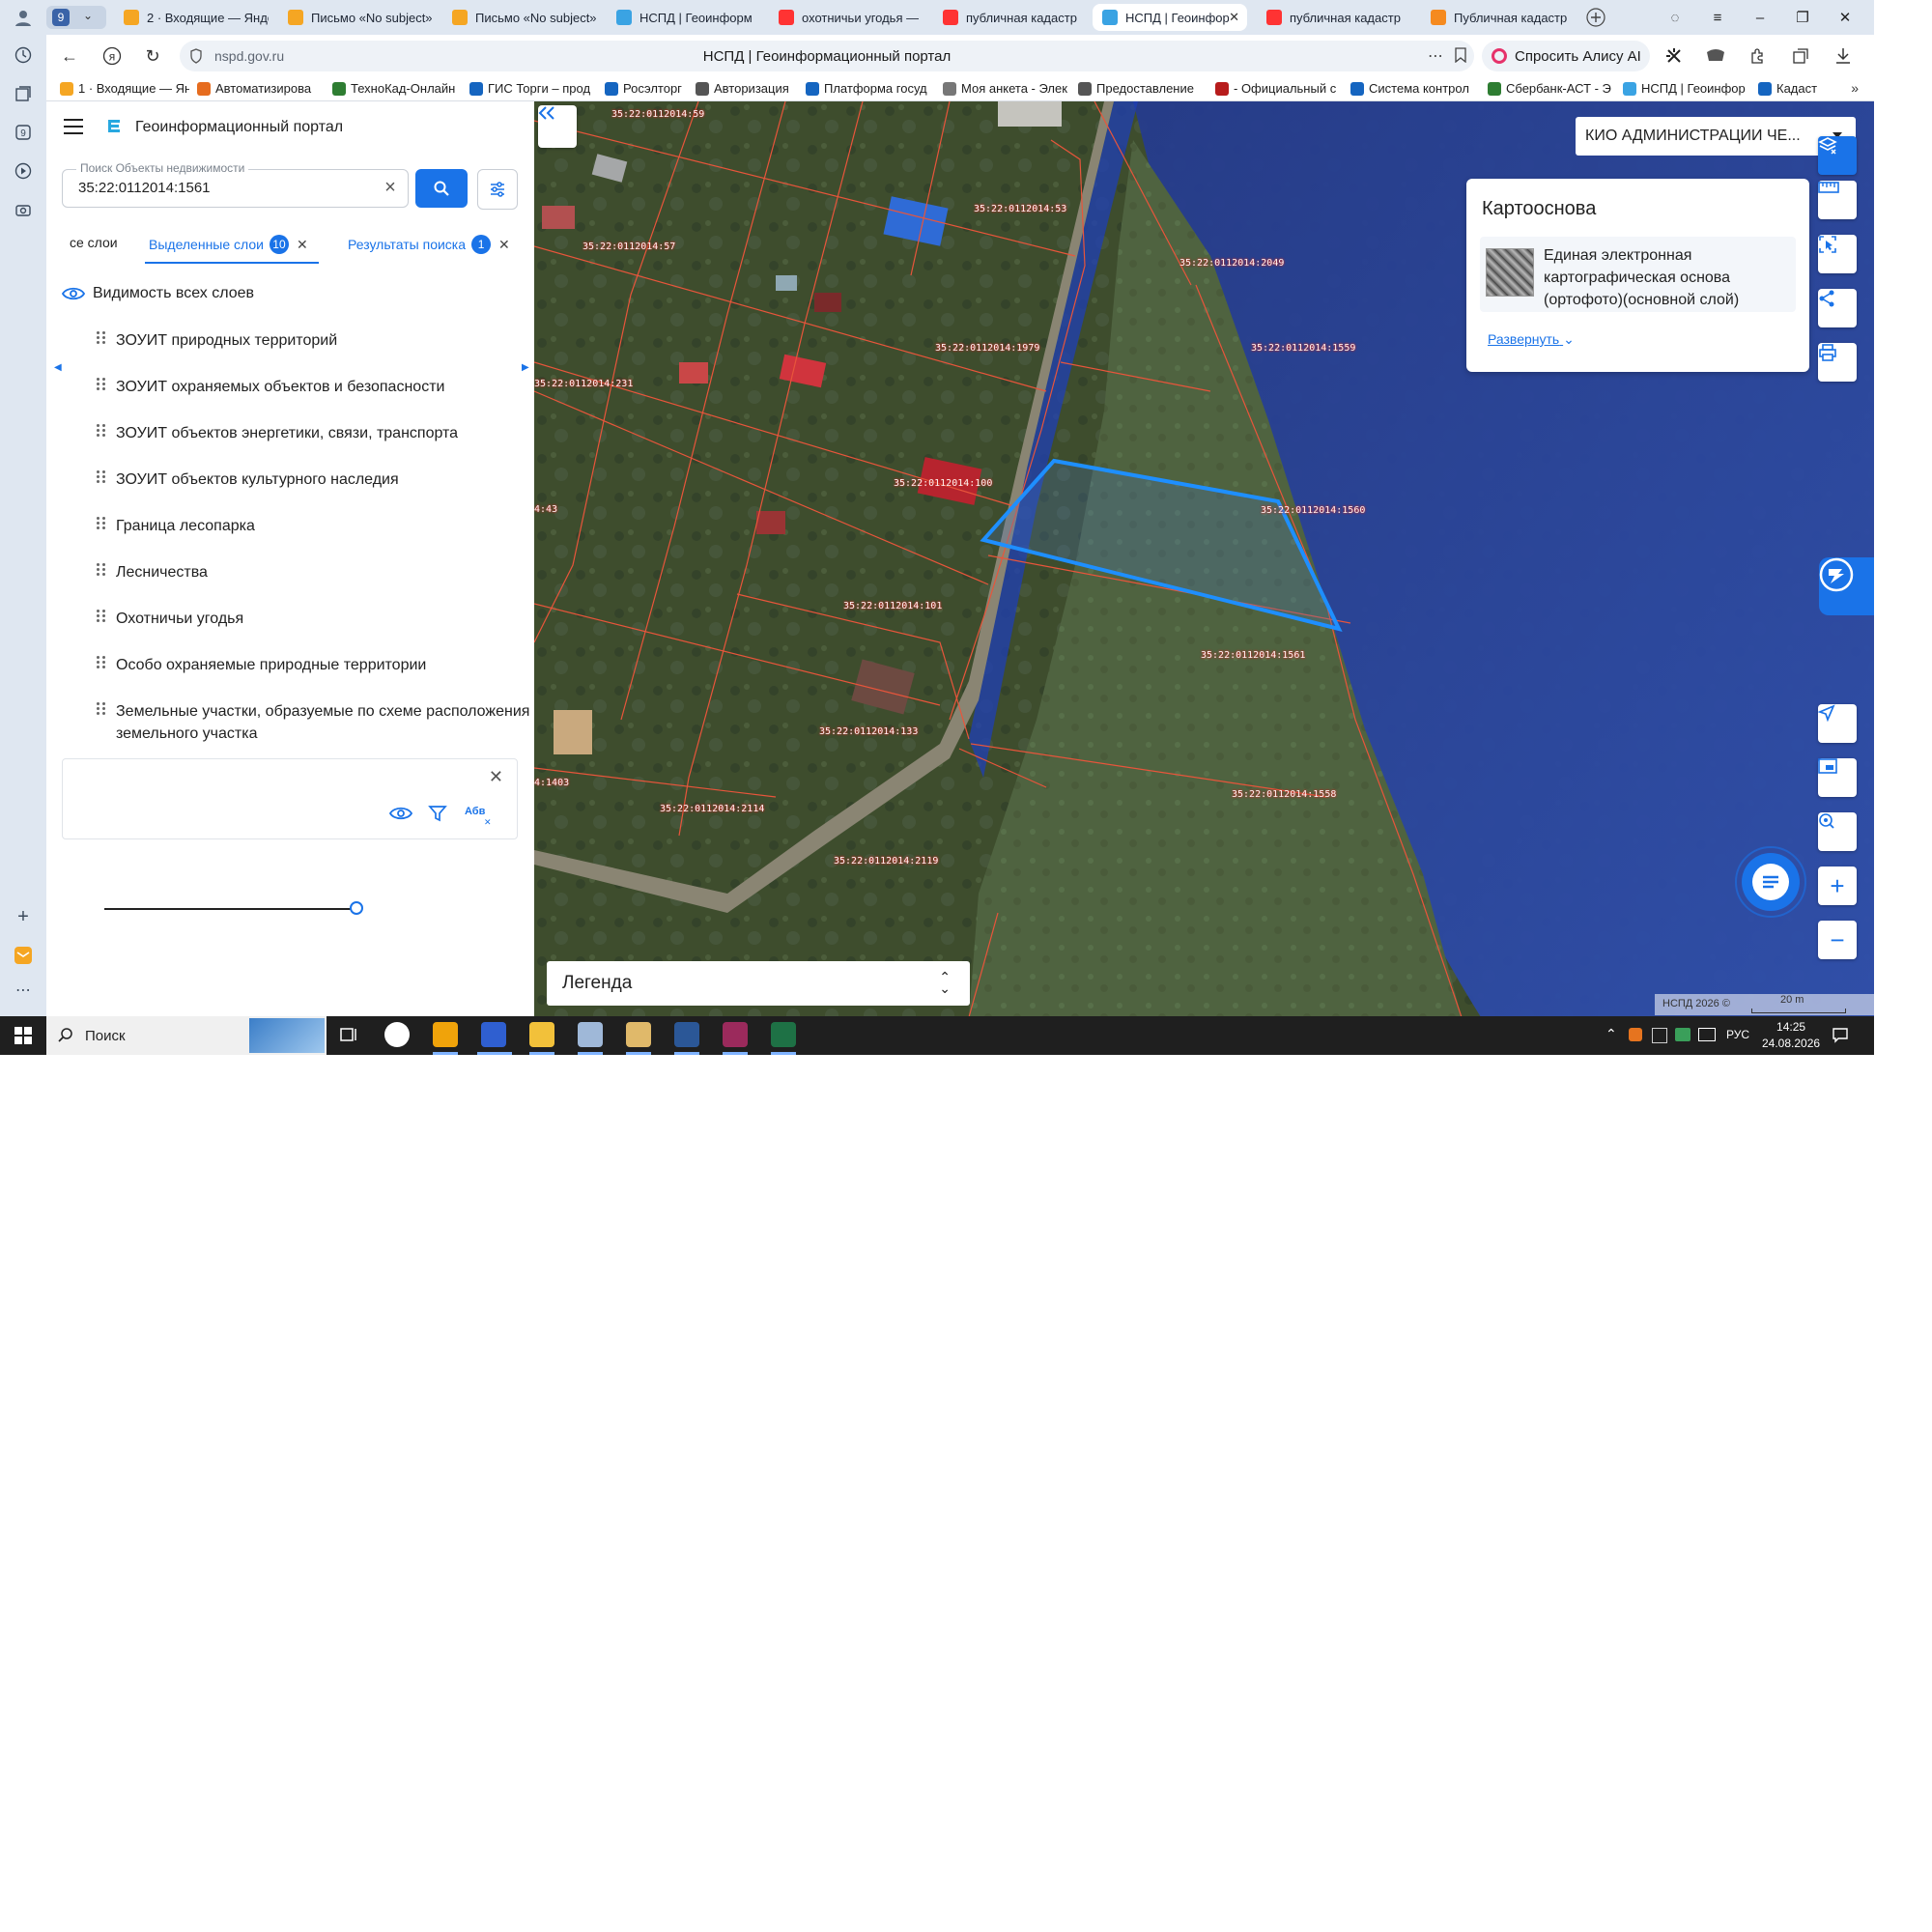  What do you see at coordinates (23, 916) in the screenshot?
I see `add-panel-icon: +` at bounding box center [23, 916].